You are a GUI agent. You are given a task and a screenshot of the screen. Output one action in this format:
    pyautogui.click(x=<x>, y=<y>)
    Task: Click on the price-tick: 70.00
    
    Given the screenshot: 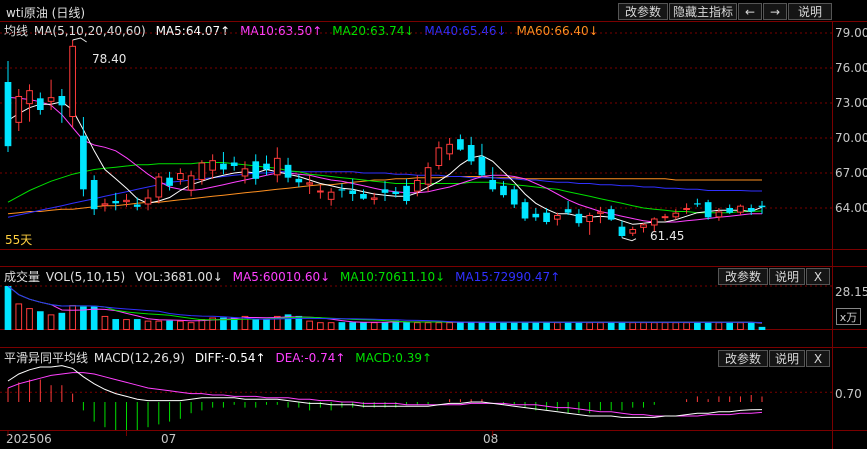 What is the action you would take?
    pyautogui.click(x=851, y=138)
    